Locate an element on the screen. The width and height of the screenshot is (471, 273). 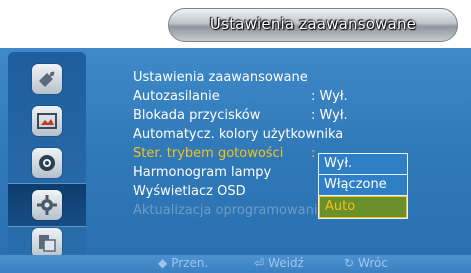
menu-item-label: Harmonogram lampy is located at coordinates (202, 172).